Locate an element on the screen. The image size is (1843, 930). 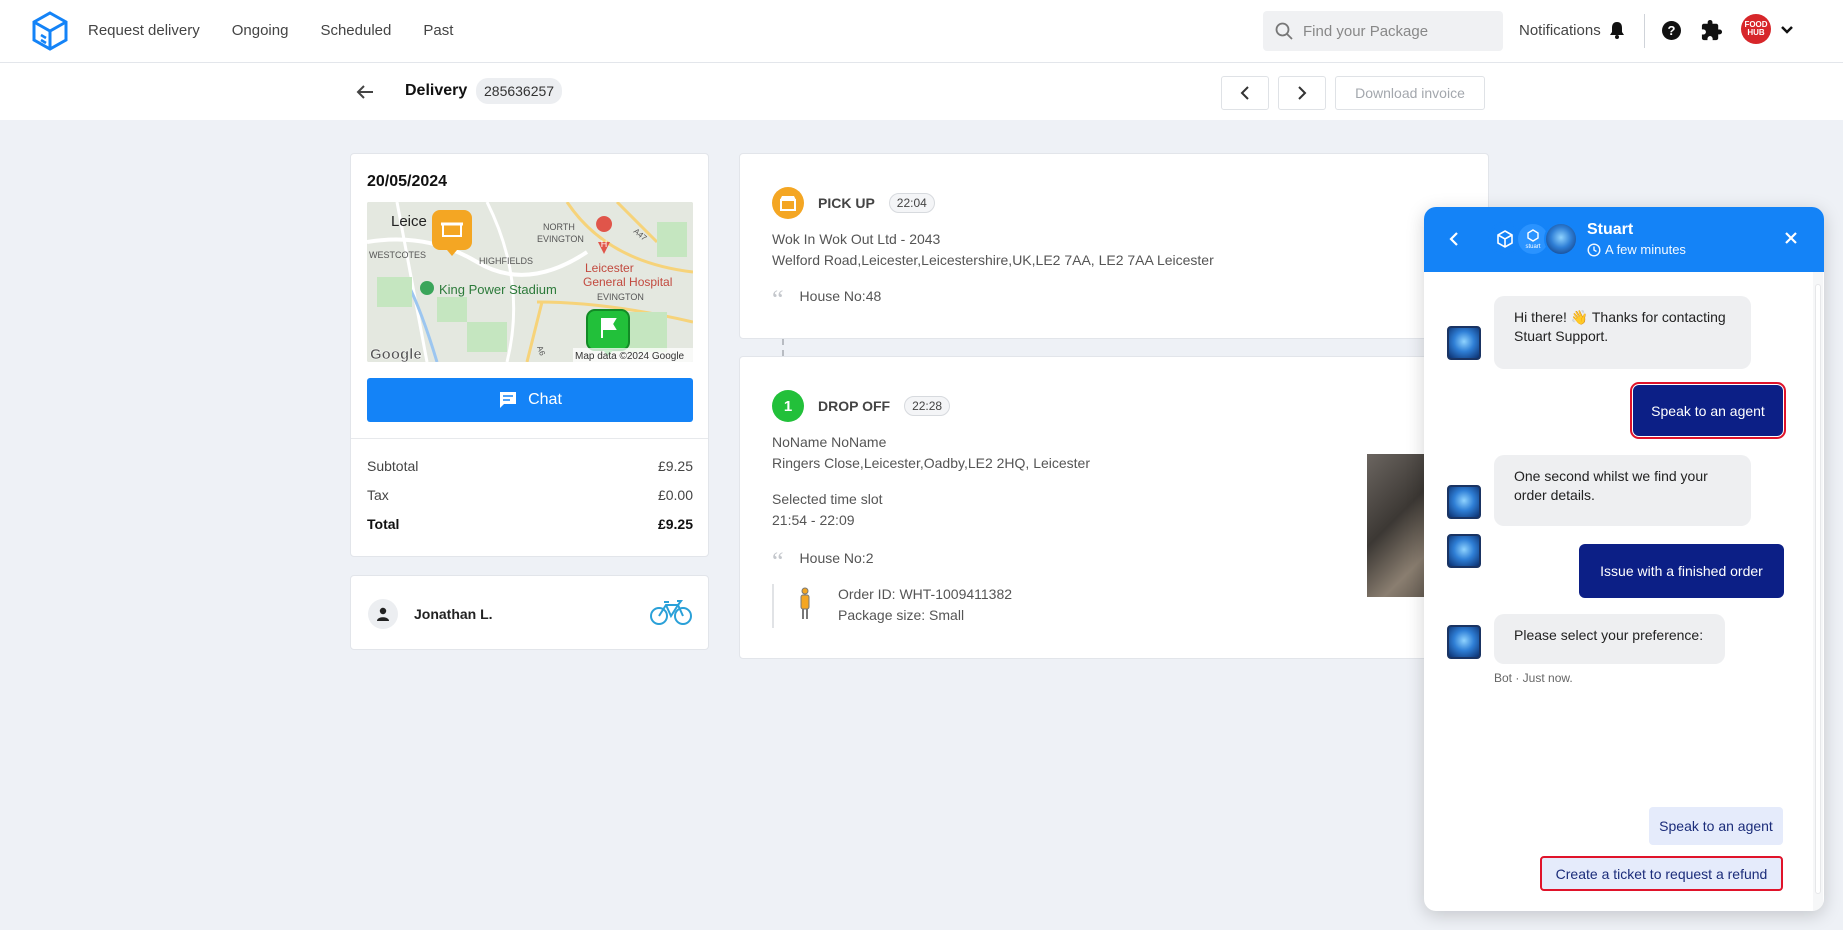
previous-delivery-button is located at coordinates (1245, 93).